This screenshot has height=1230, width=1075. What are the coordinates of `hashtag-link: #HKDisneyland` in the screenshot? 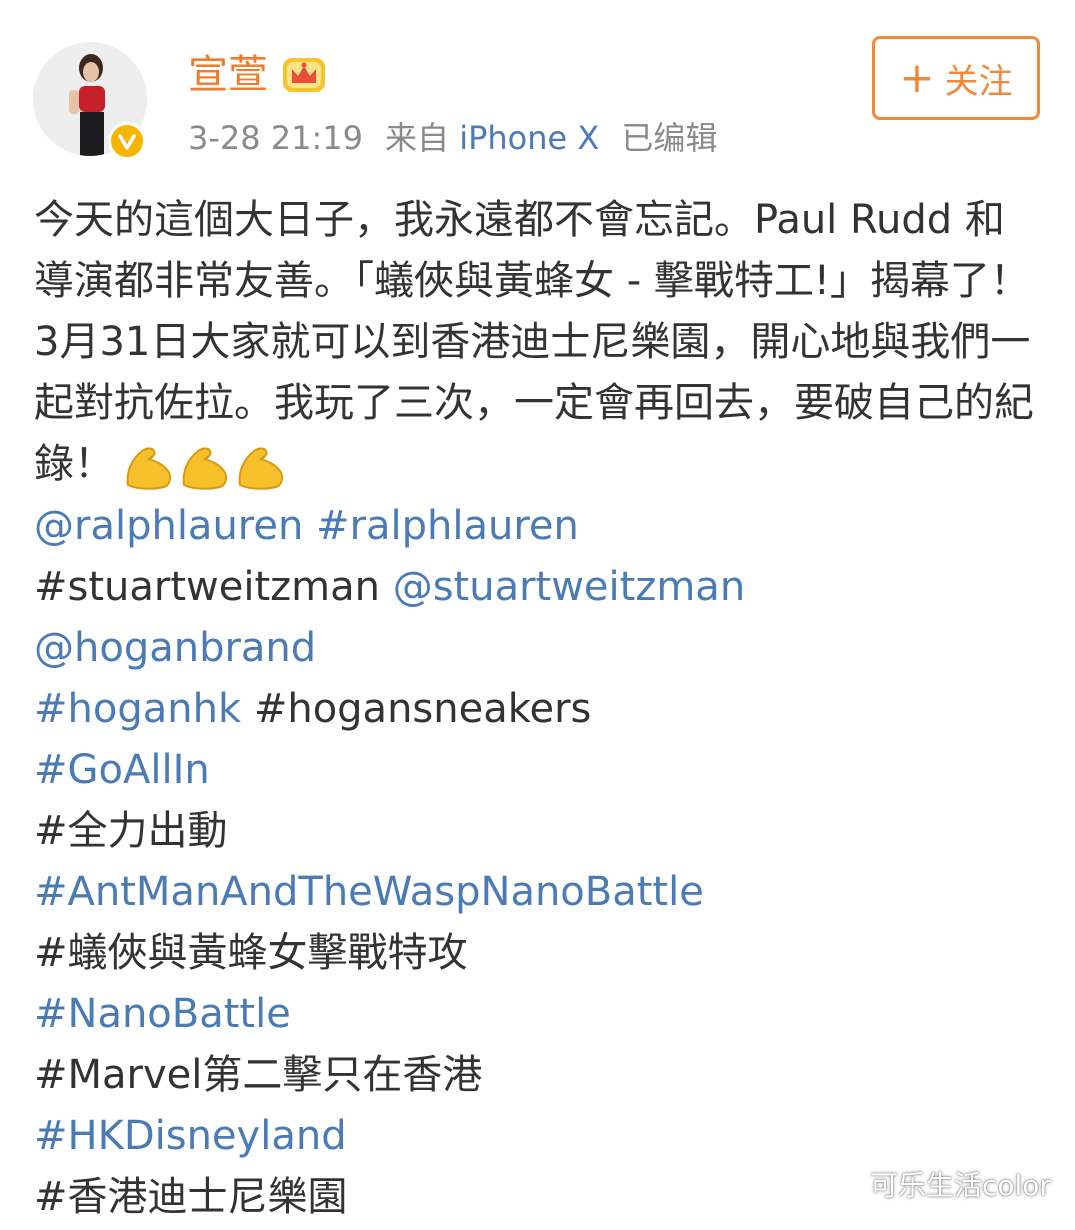 It's located at (190, 1136).